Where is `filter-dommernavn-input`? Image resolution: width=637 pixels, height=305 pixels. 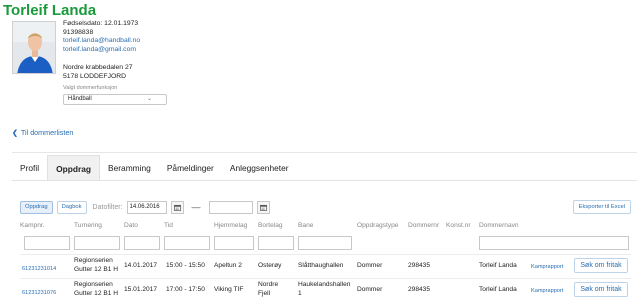
filter-dommernavn-input is located at coordinates (554, 243).